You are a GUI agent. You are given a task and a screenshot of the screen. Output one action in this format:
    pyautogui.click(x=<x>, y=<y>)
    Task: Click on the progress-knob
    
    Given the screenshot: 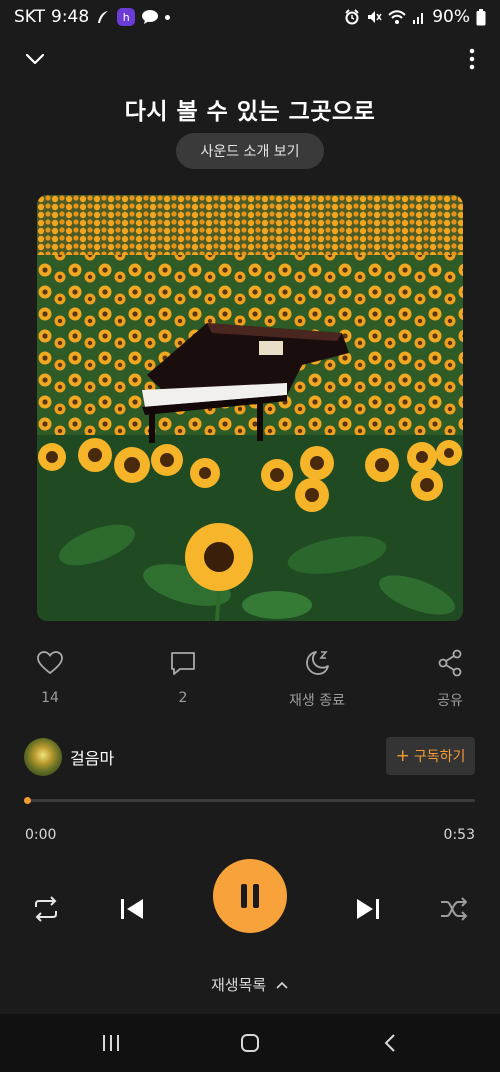 What is the action you would take?
    pyautogui.click(x=28, y=800)
    